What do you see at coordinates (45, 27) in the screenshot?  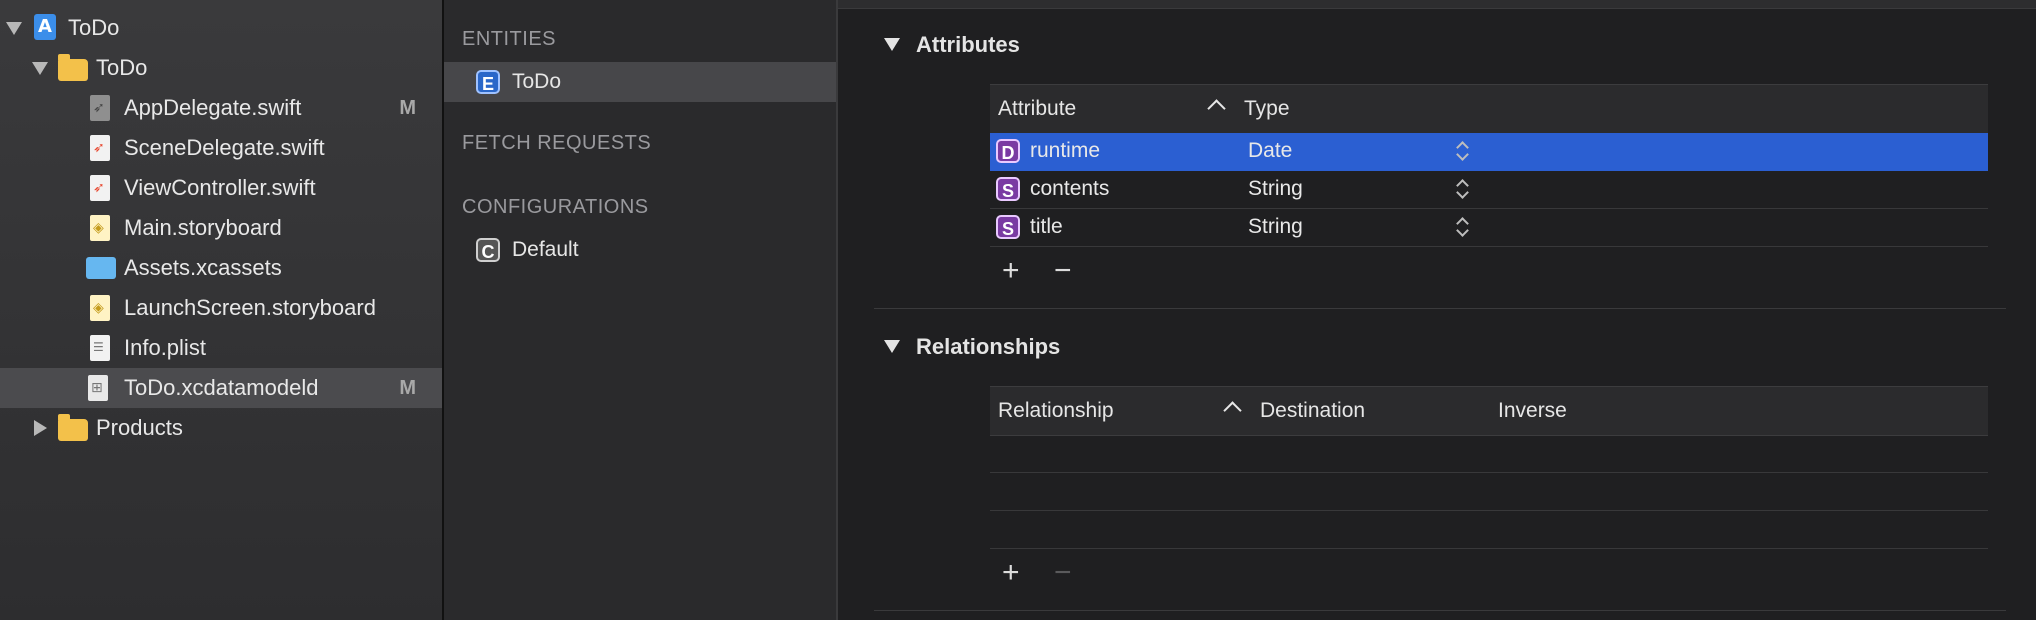 I see `project-icon` at bounding box center [45, 27].